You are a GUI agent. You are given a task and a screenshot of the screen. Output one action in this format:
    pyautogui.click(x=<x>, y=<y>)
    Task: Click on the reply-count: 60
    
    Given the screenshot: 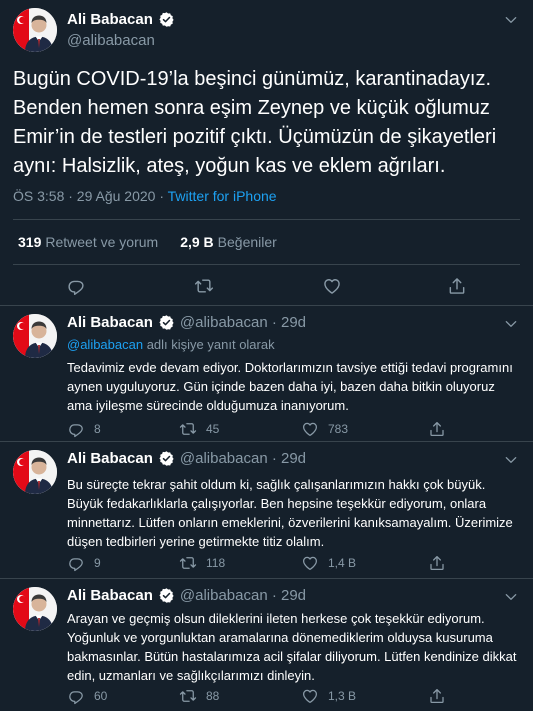 What is the action you would take?
    pyautogui.click(x=101, y=696)
    